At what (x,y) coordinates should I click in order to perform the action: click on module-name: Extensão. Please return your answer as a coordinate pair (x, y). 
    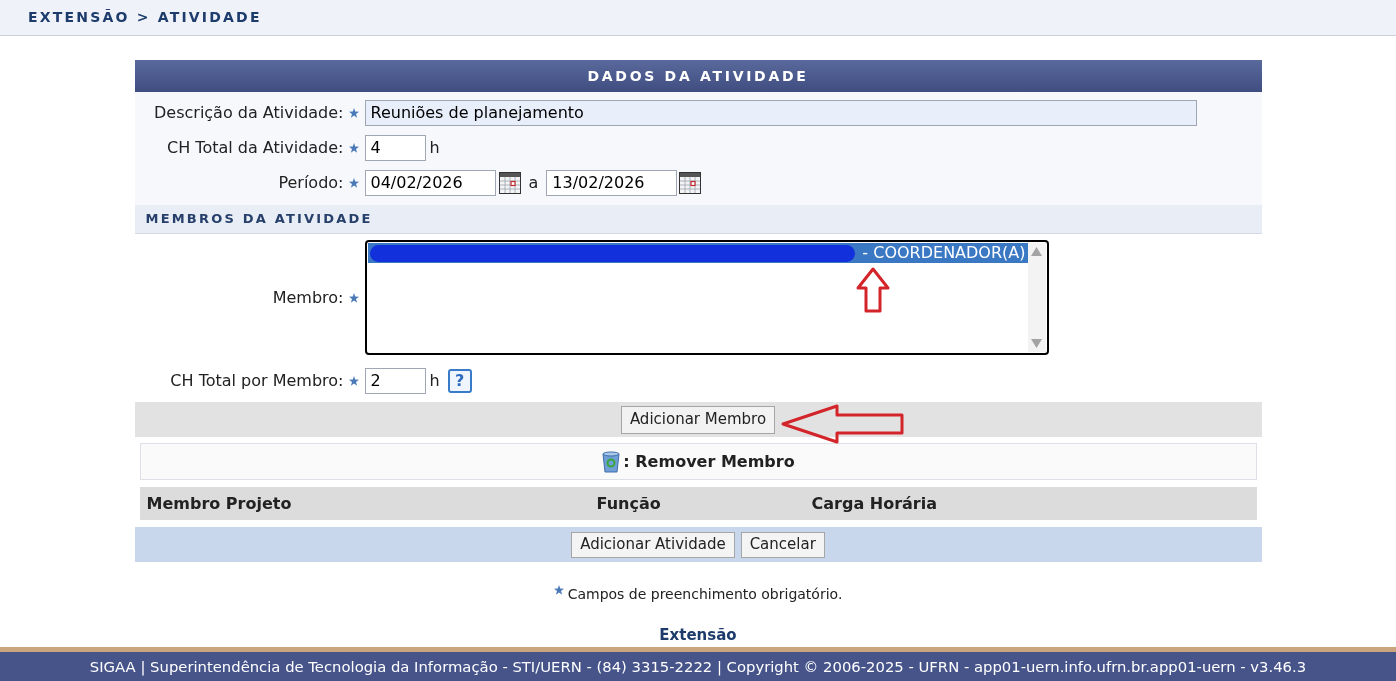
    Looking at the image, I should click on (698, 635).